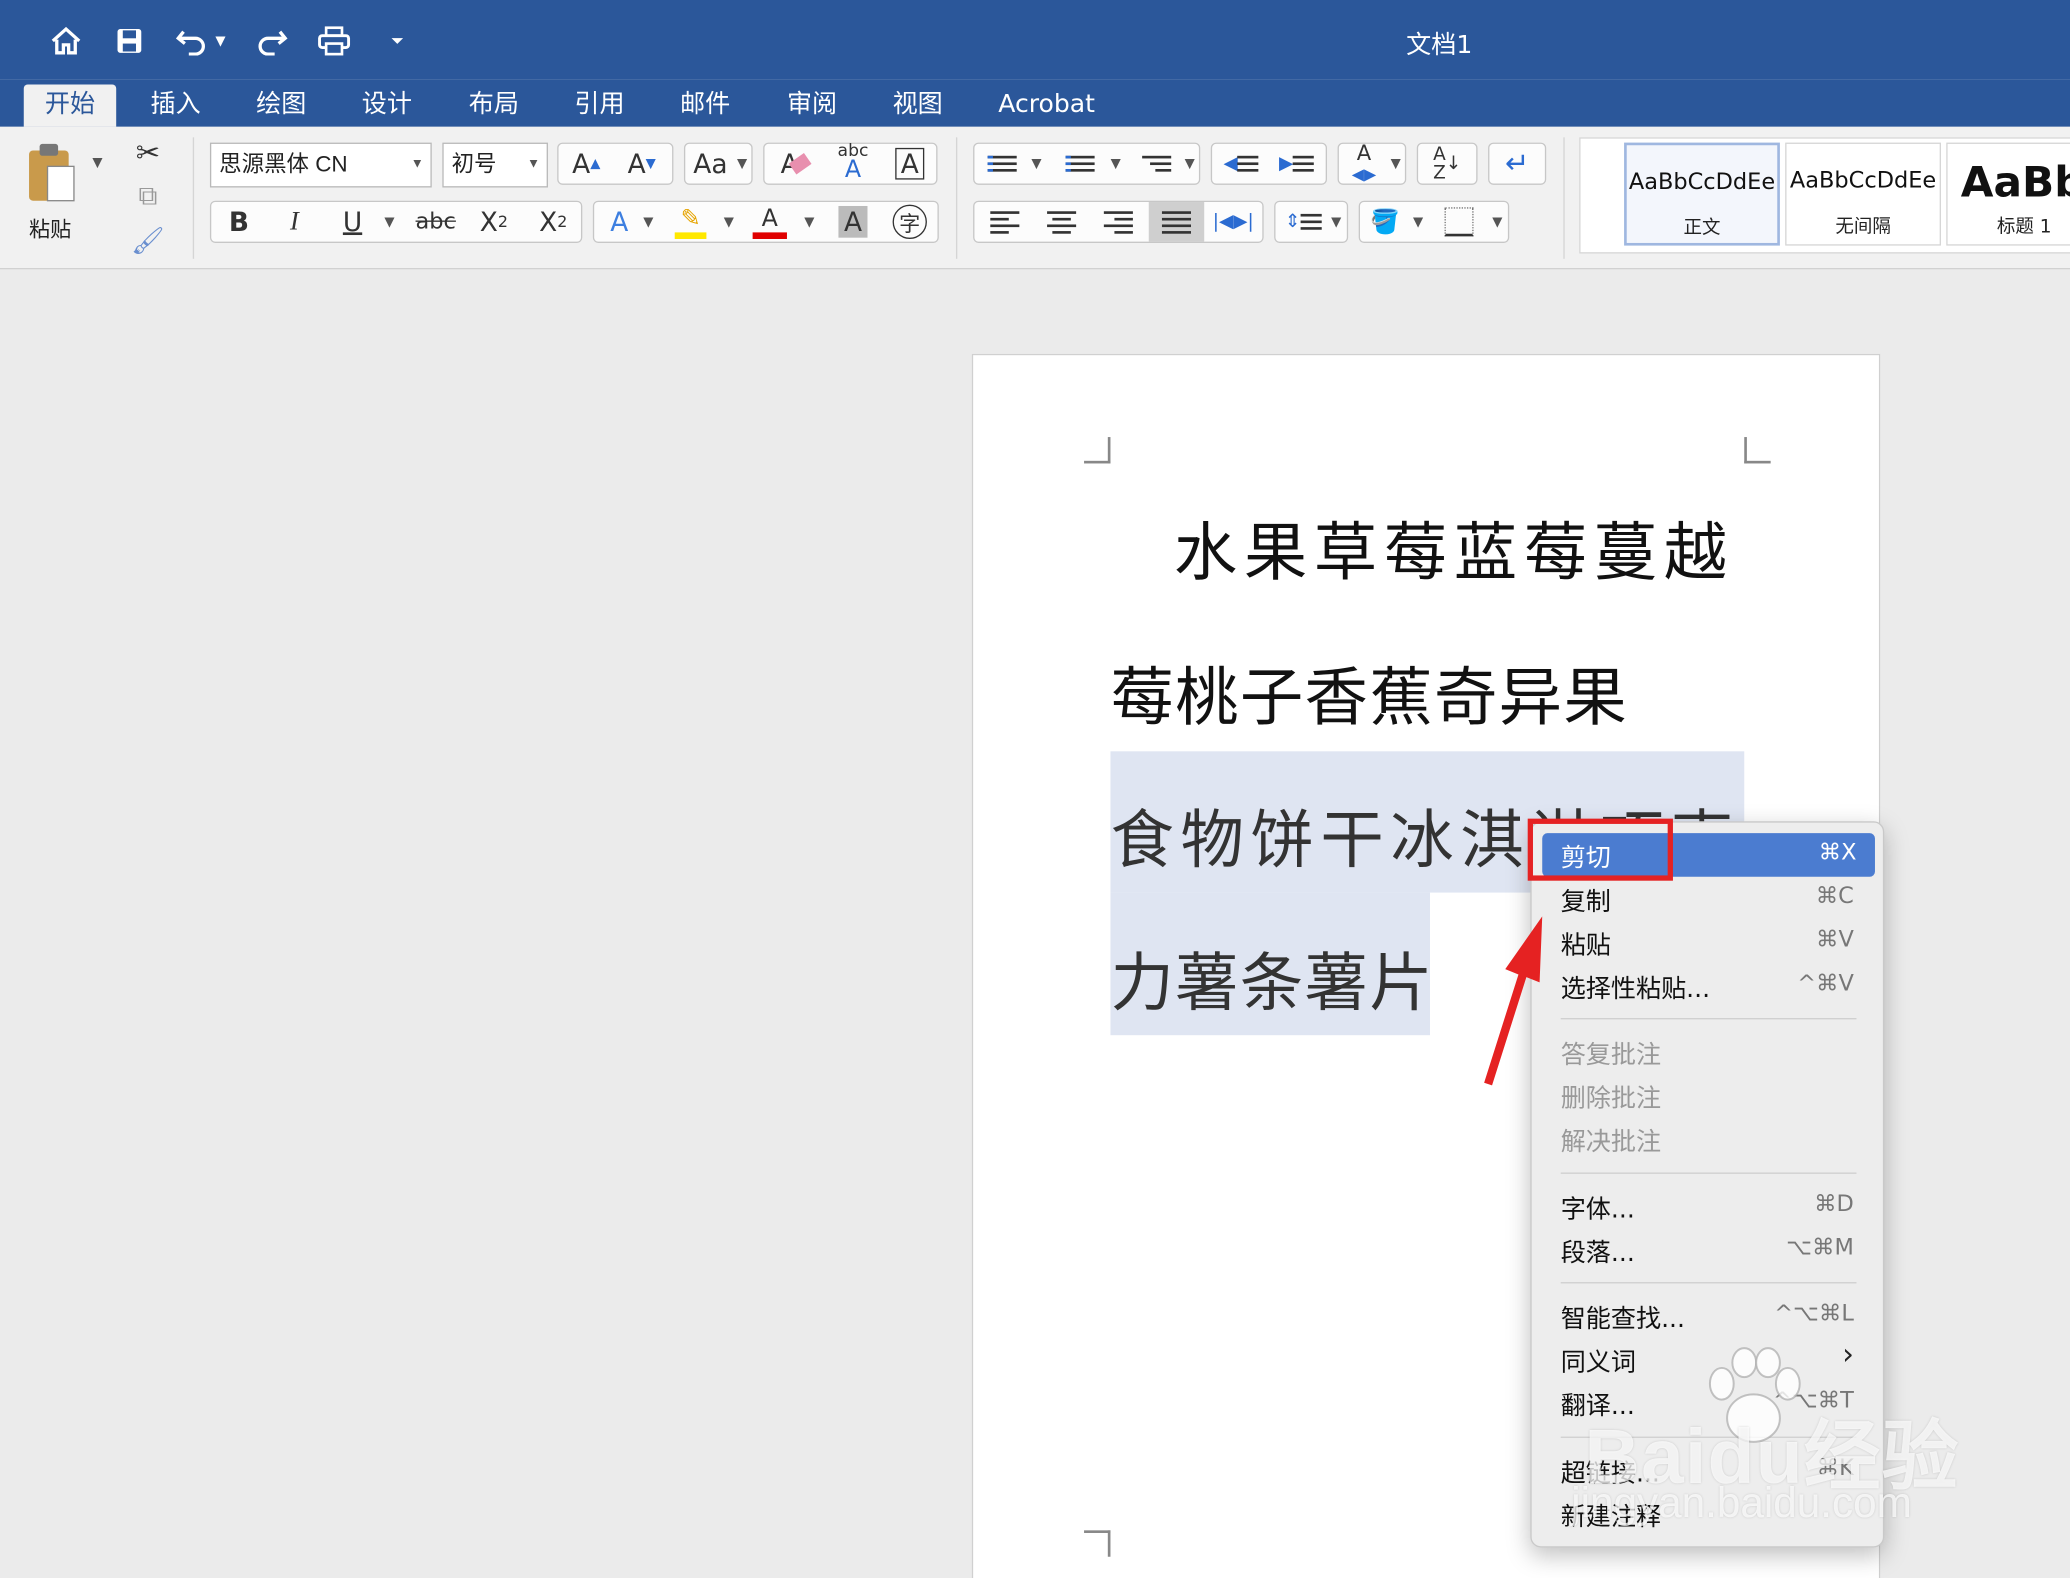 This screenshot has height=1578, width=2070. Describe the element at coordinates (495, 165) in the screenshot. I see `font-size-field: 初号 ▼` at that location.